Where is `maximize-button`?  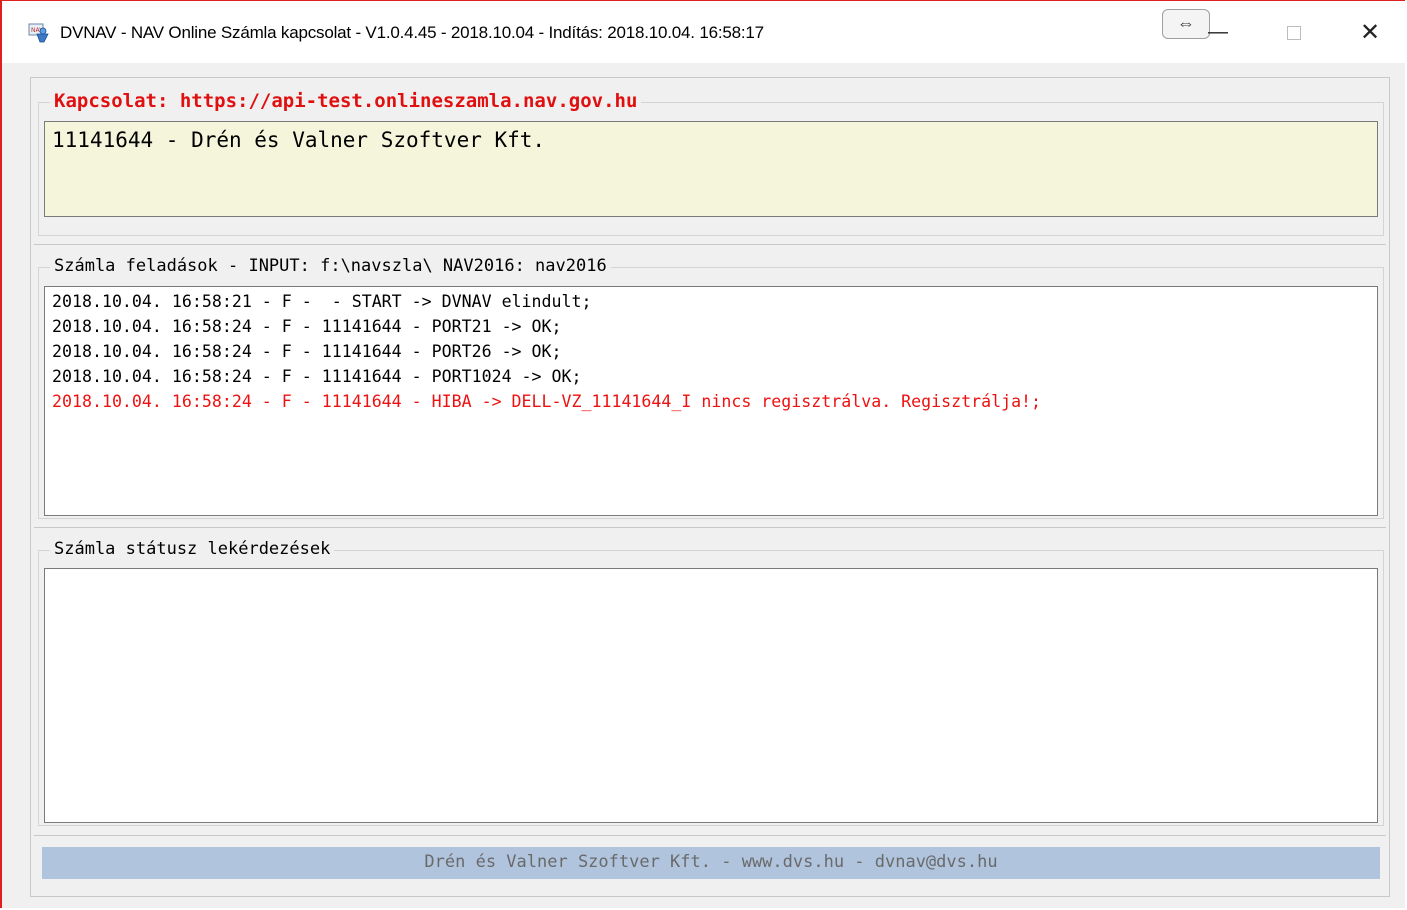 maximize-button is located at coordinates (1294, 34).